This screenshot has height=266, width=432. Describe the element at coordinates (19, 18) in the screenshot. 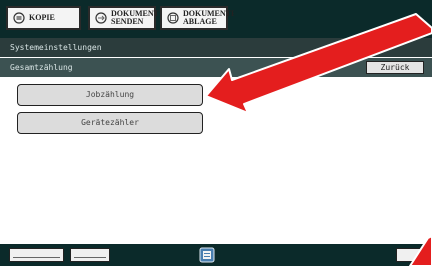

I see `copier-icon` at that location.